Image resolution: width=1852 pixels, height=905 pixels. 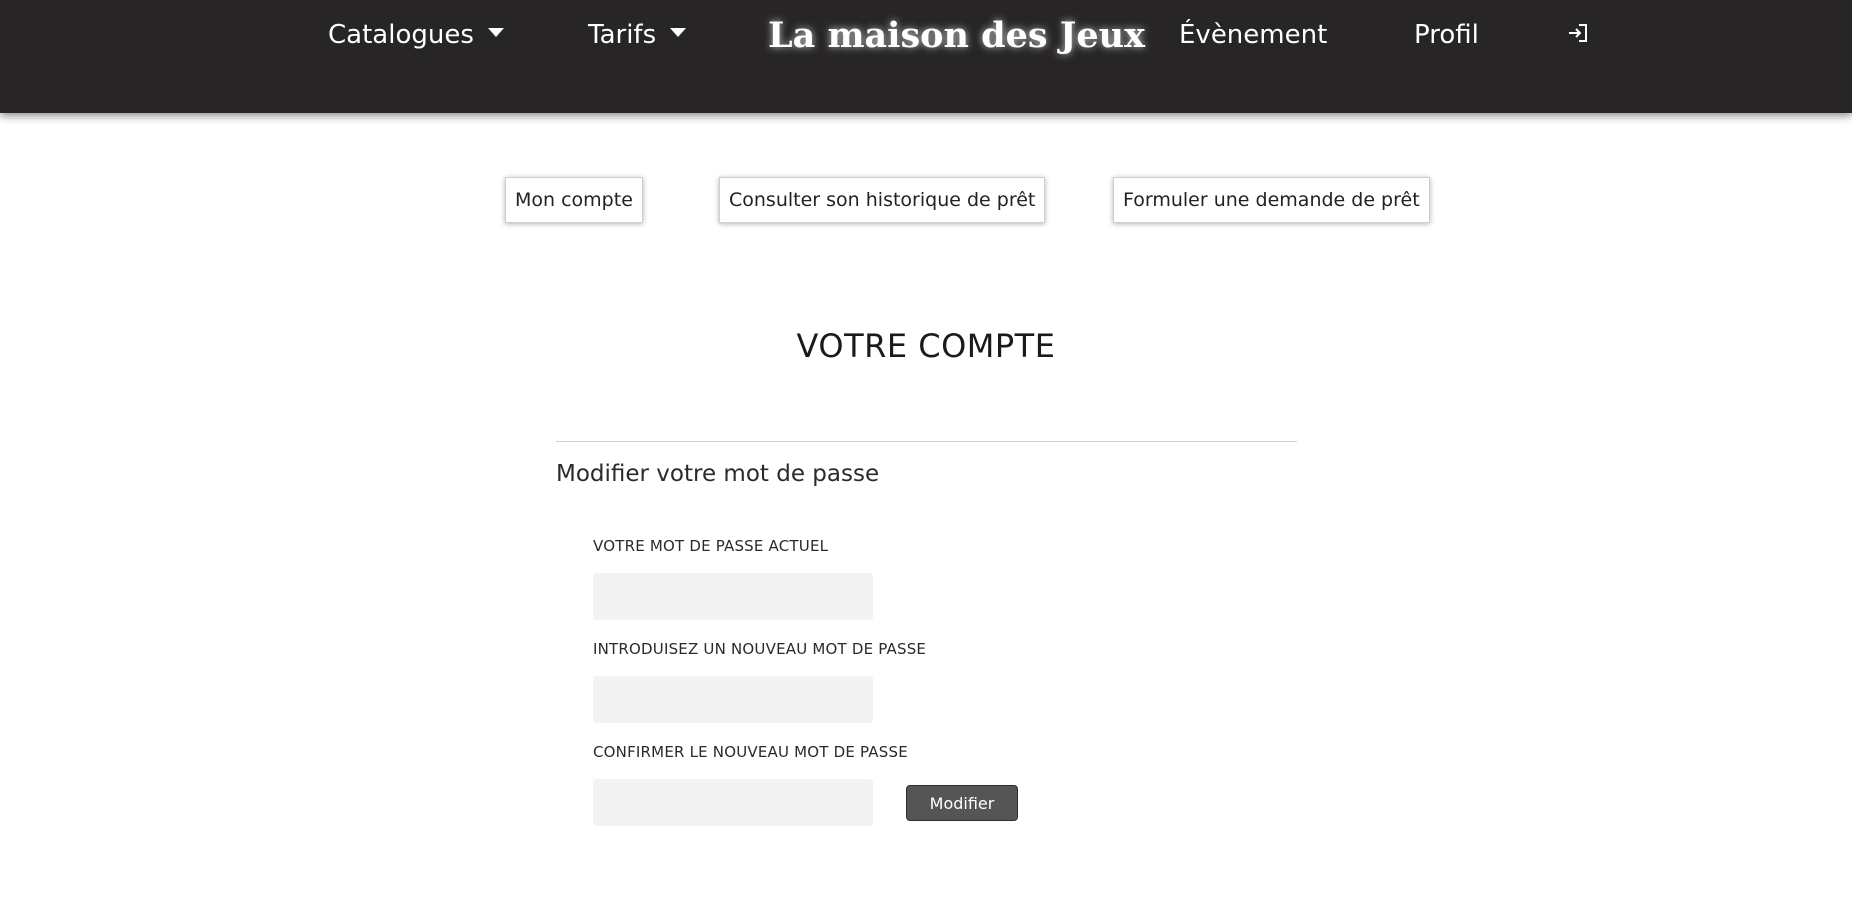 I want to click on nav-catalogues-dropdown: Catalogues, so click(x=416, y=35).